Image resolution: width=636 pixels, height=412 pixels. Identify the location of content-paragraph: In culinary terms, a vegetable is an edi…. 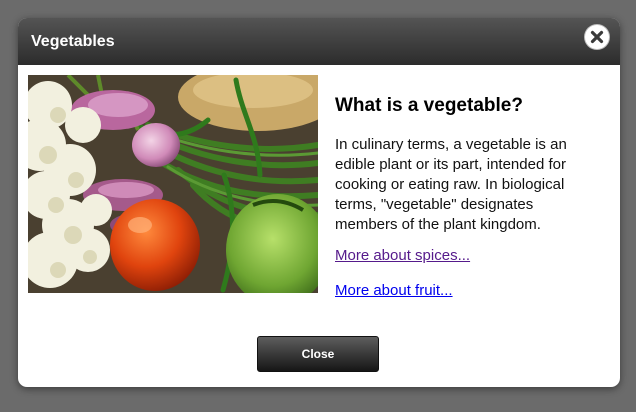
(451, 184).